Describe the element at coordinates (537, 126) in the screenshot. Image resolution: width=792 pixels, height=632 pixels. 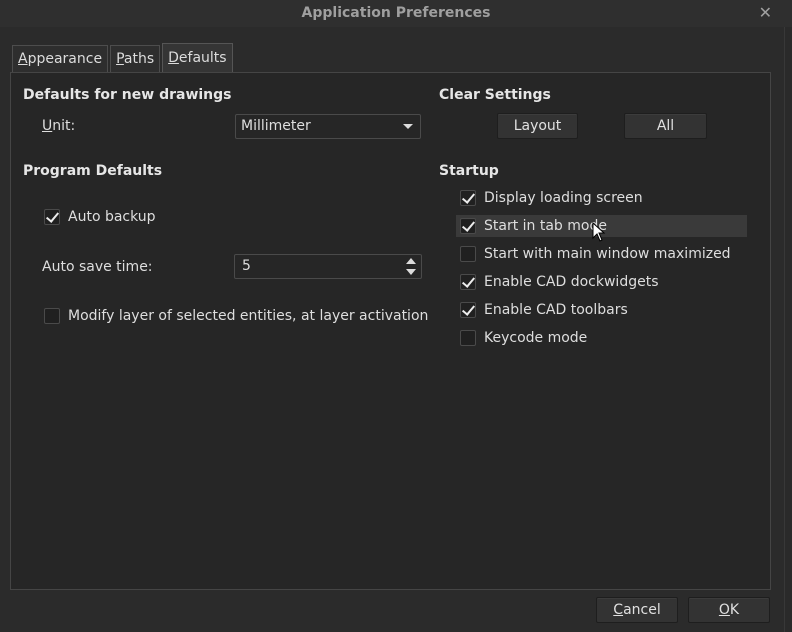
I see `clear-layout-button: Layout` at that location.